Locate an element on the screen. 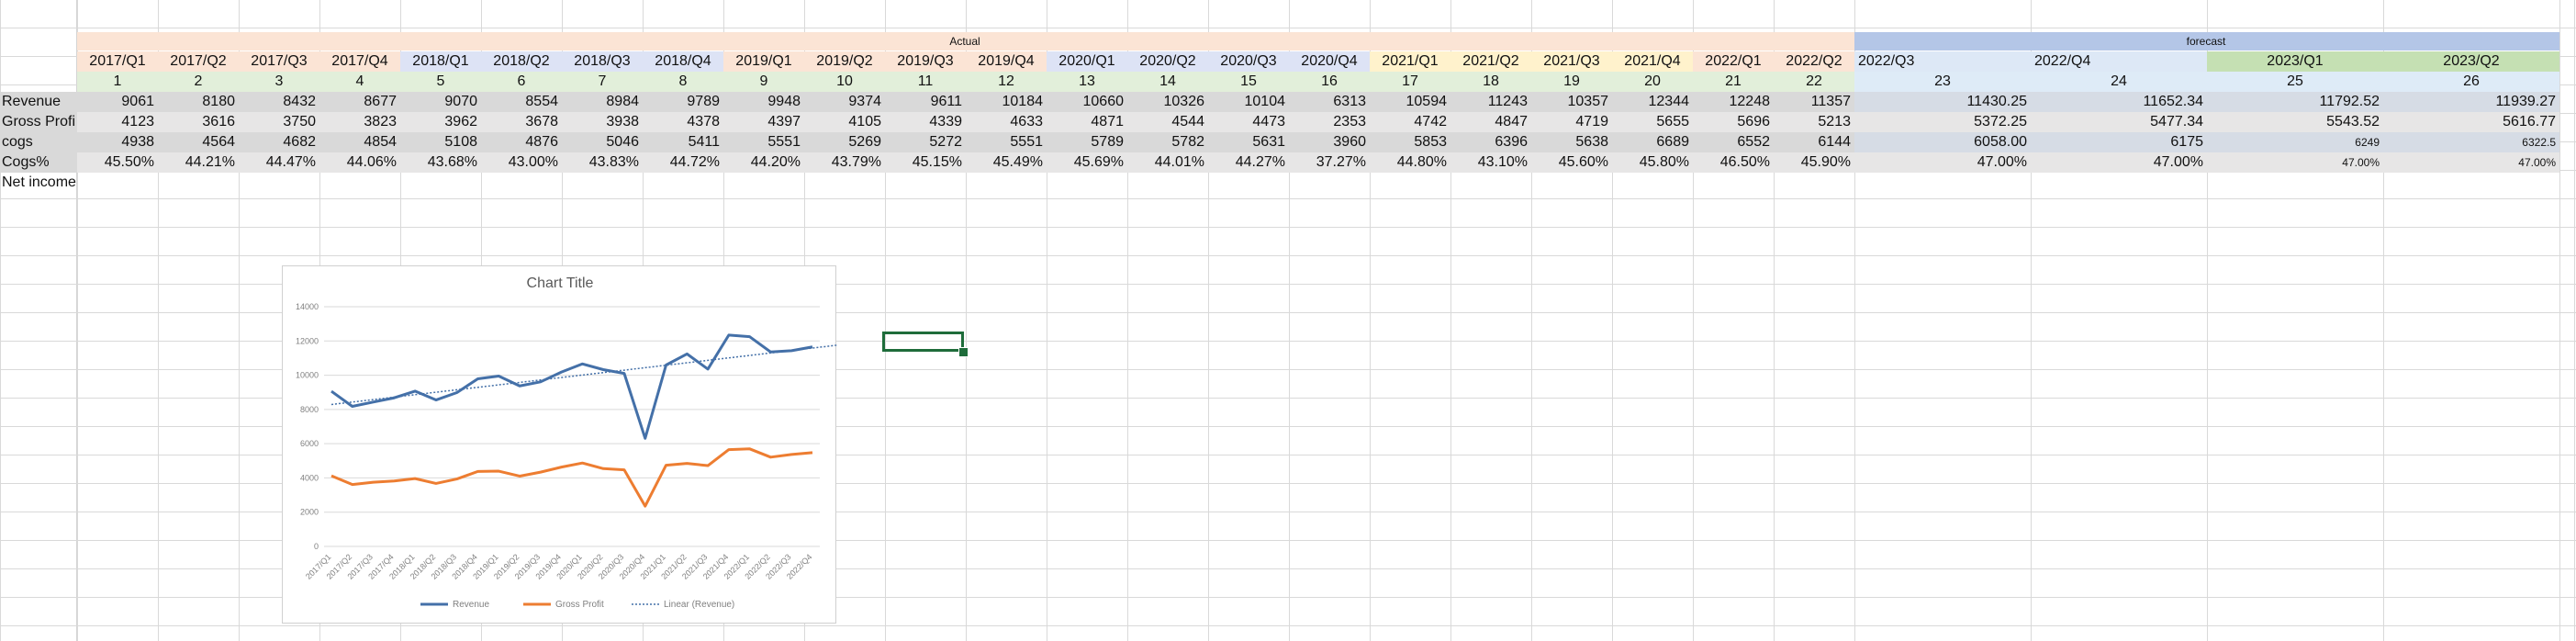 The image size is (2576, 641). data-cell: 12344 is located at coordinates (1652, 102).